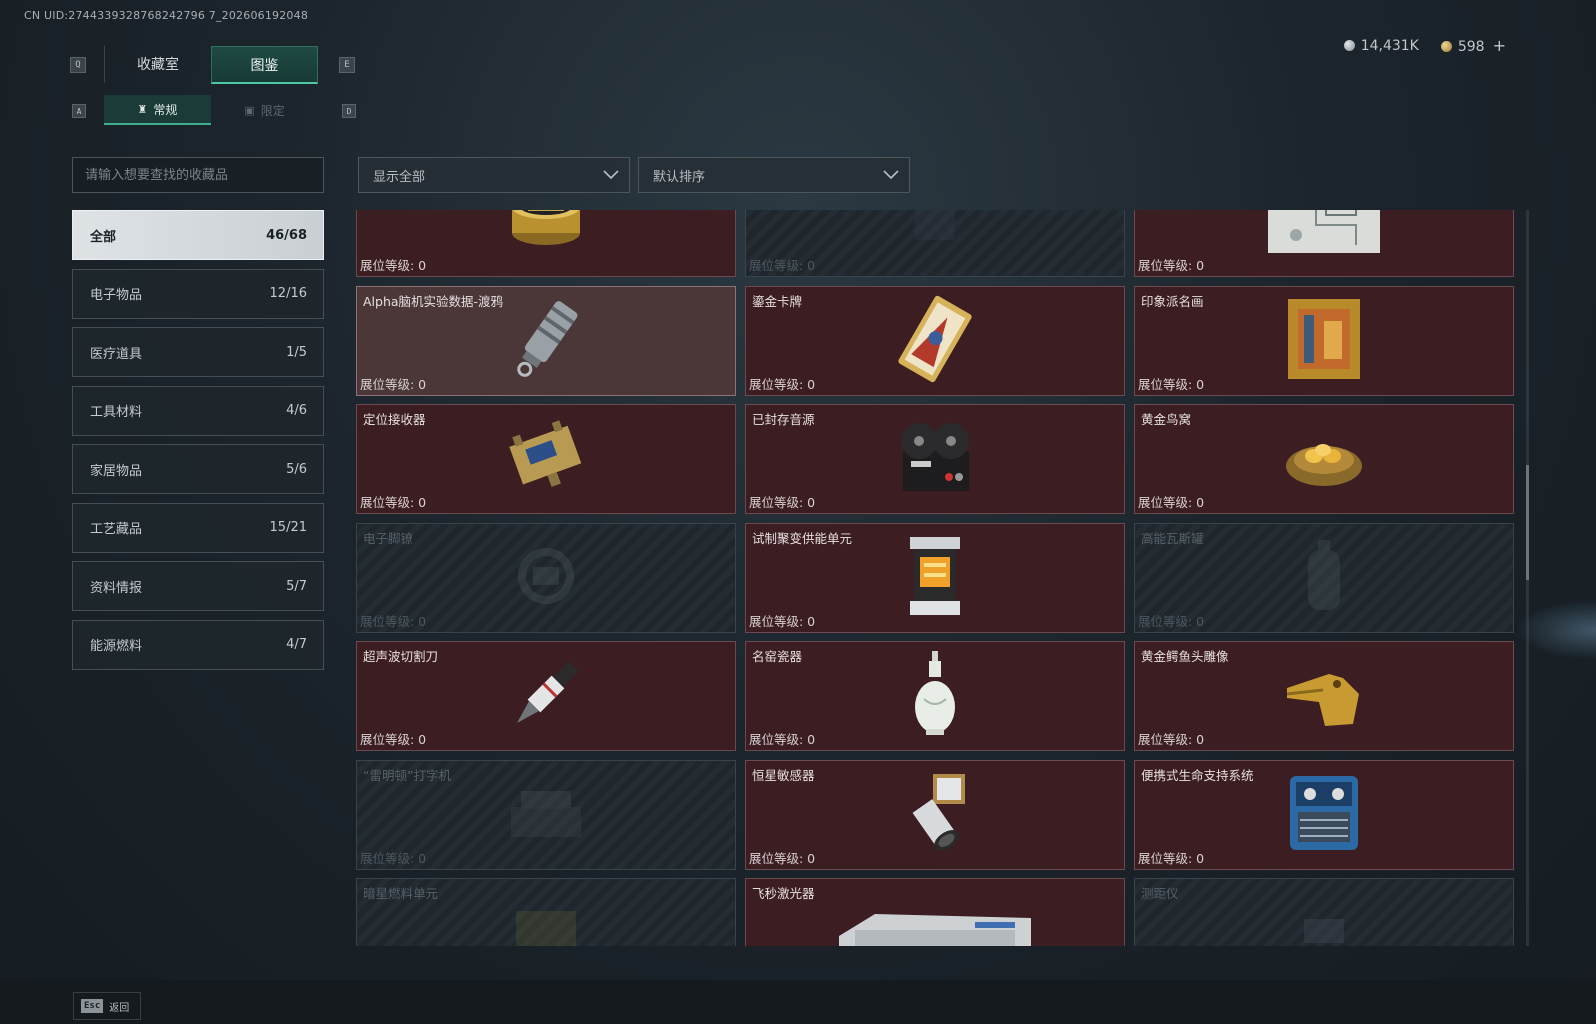  I want to click on key-hint-e: E, so click(347, 65).